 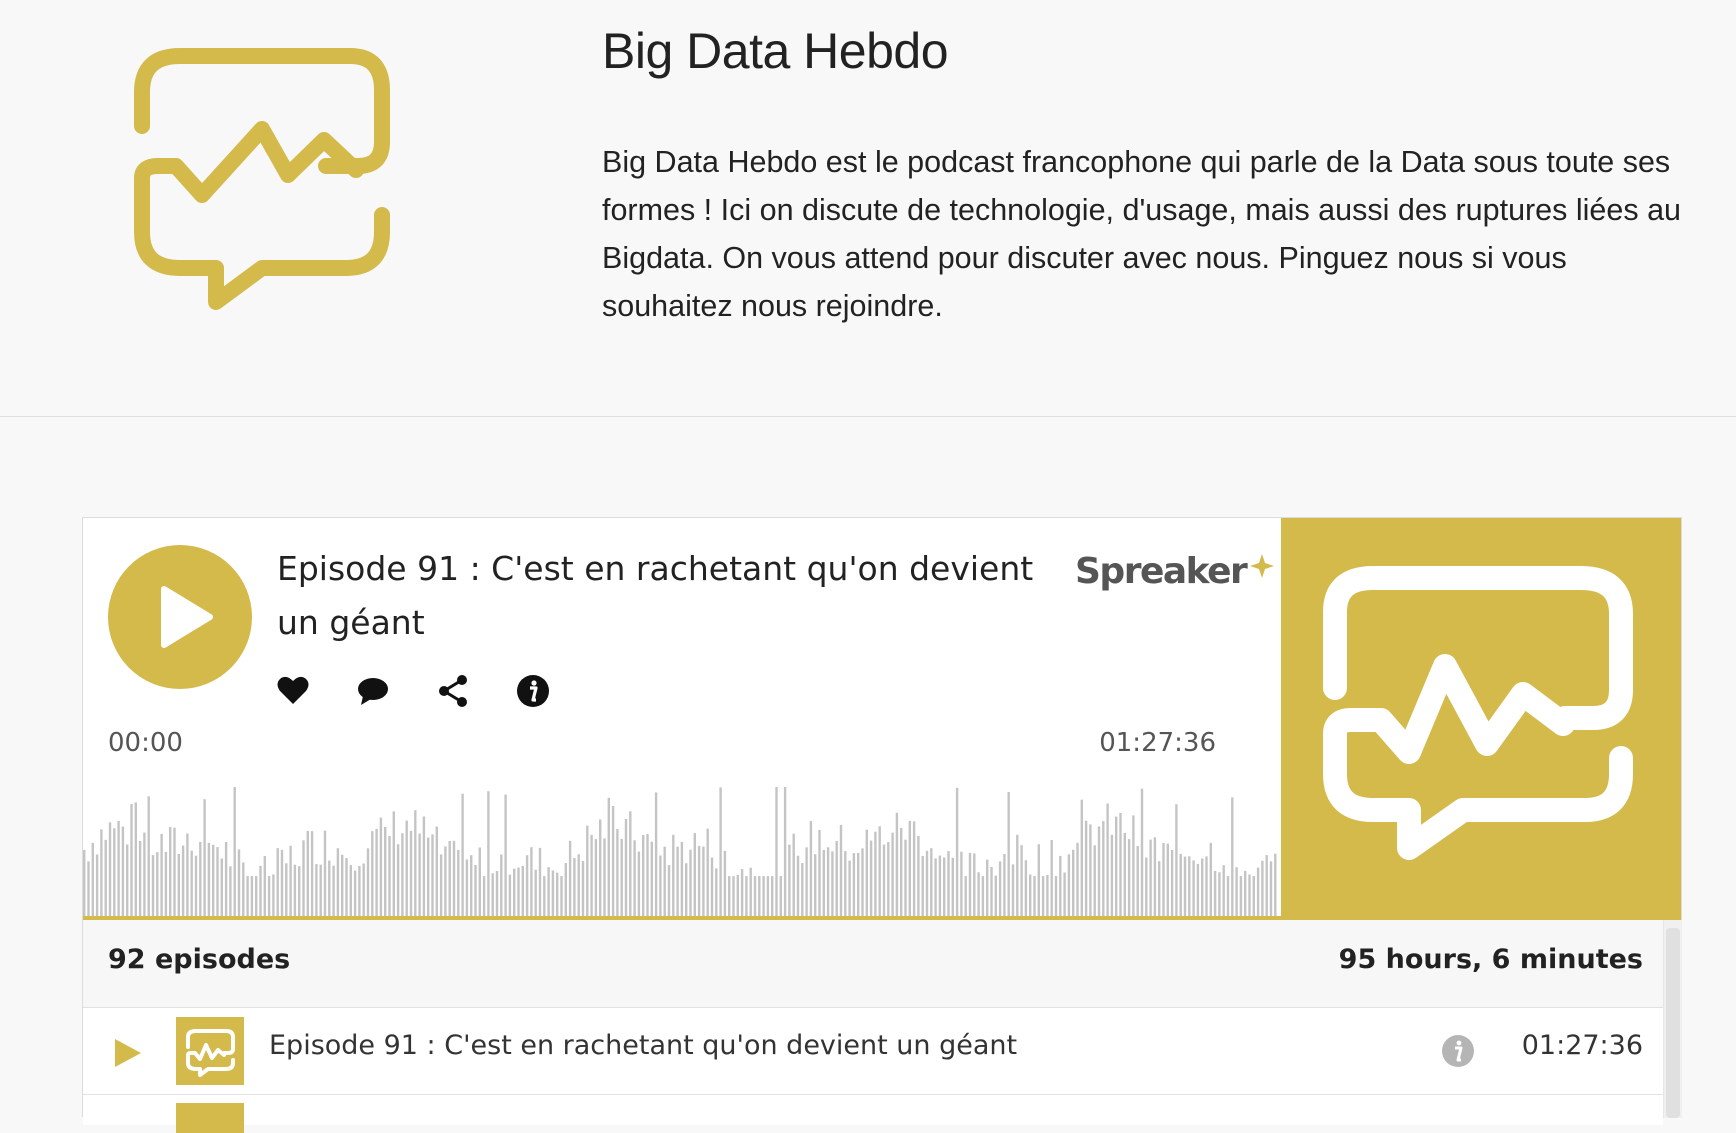 What do you see at coordinates (1673, 1023) in the screenshot?
I see `scrollbar-thumb` at bounding box center [1673, 1023].